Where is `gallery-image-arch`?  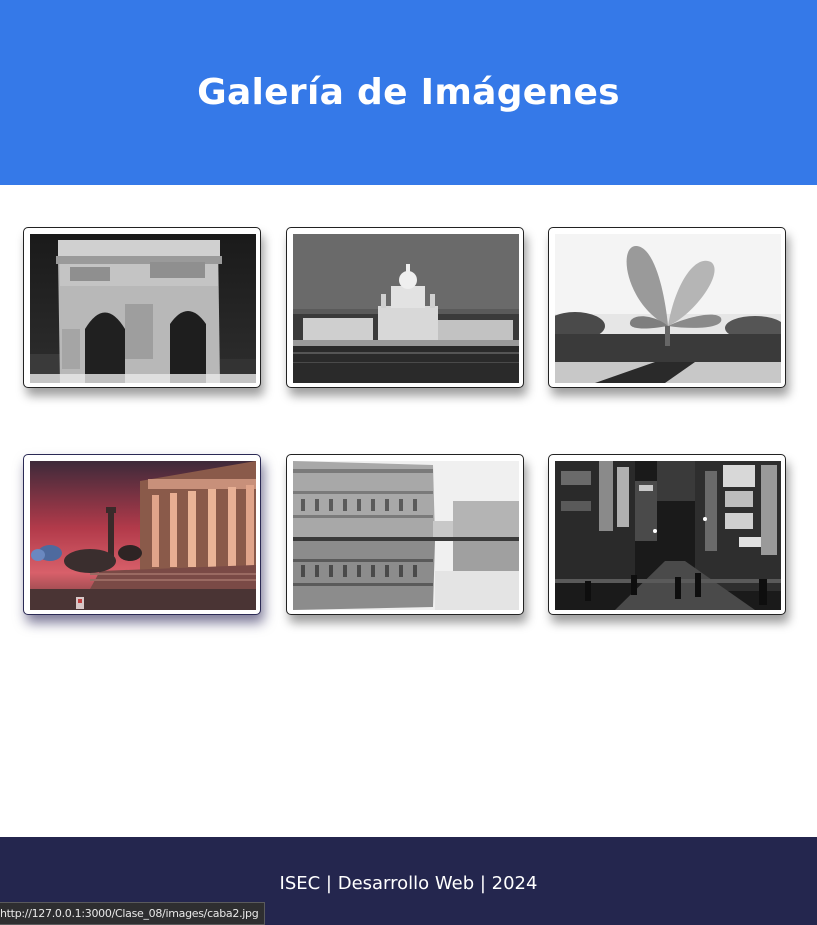 gallery-image-arch is located at coordinates (143, 308).